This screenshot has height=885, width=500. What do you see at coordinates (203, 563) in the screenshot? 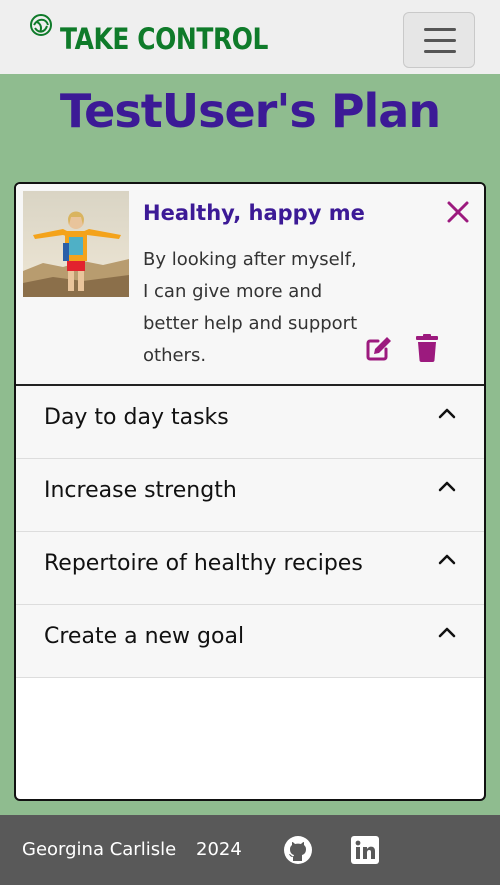
I see `goal-label: Repertoire of healthy recipes` at bounding box center [203, 563].